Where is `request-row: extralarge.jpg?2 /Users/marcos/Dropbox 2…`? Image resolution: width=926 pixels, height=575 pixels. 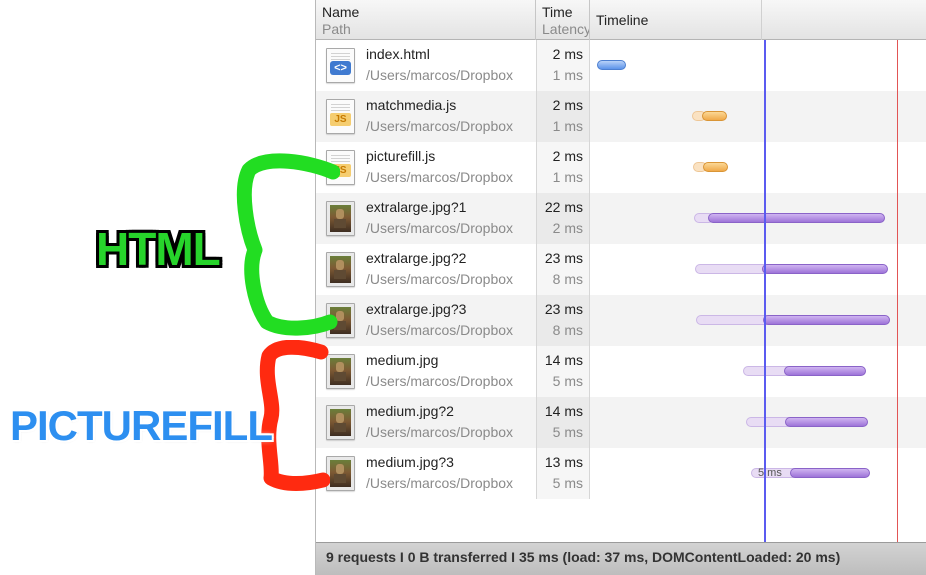 request-row: extralarge.jpg?2 /Users/marcos/Dropbox 2… is located at coordinates (621, 269).